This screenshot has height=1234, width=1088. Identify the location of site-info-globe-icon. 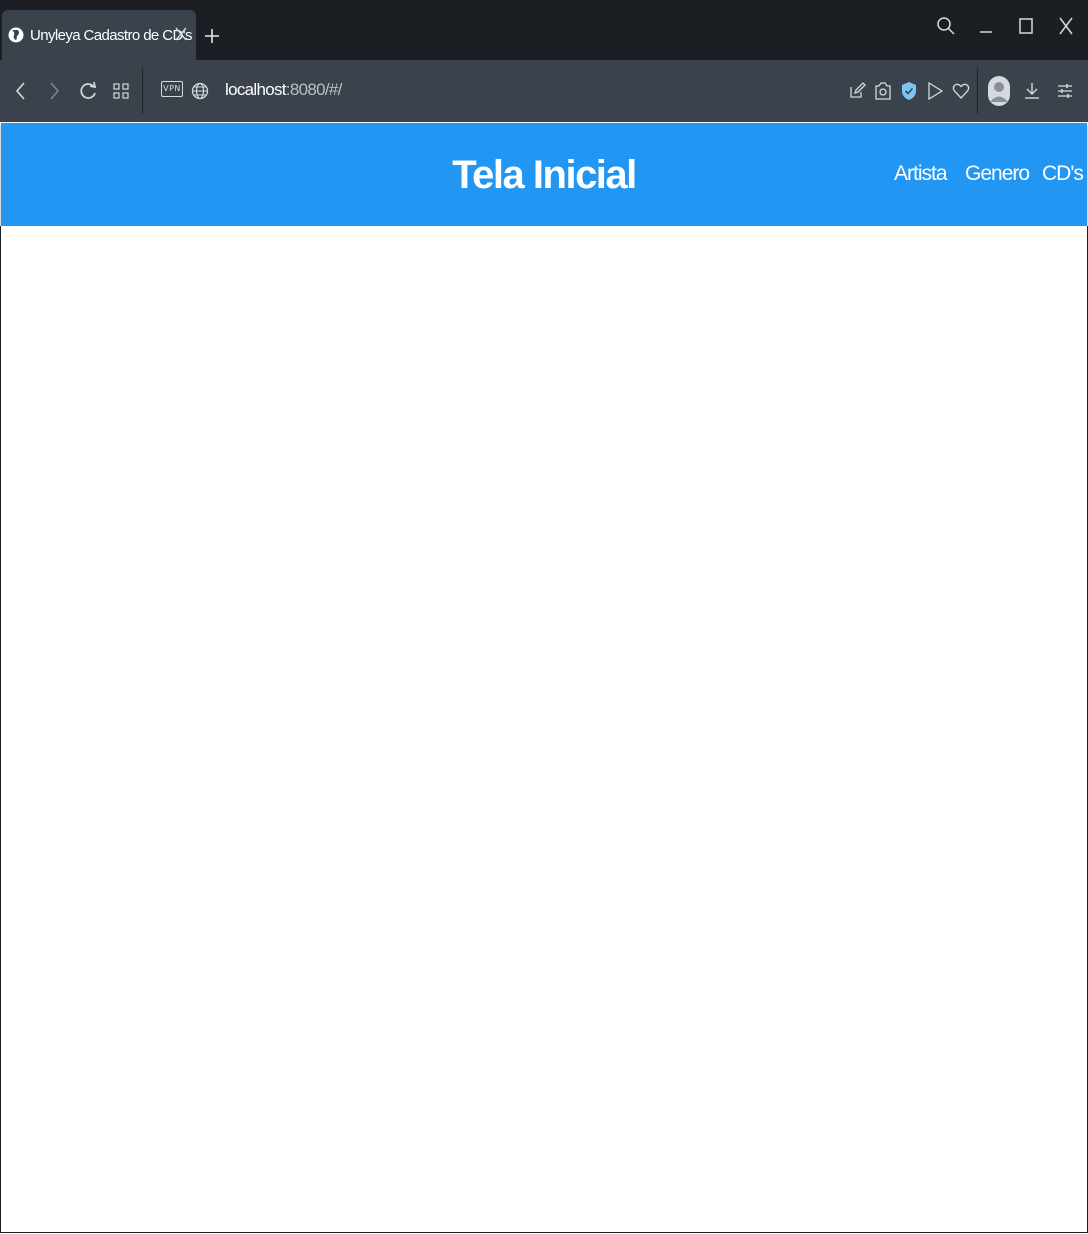
(200, 91).